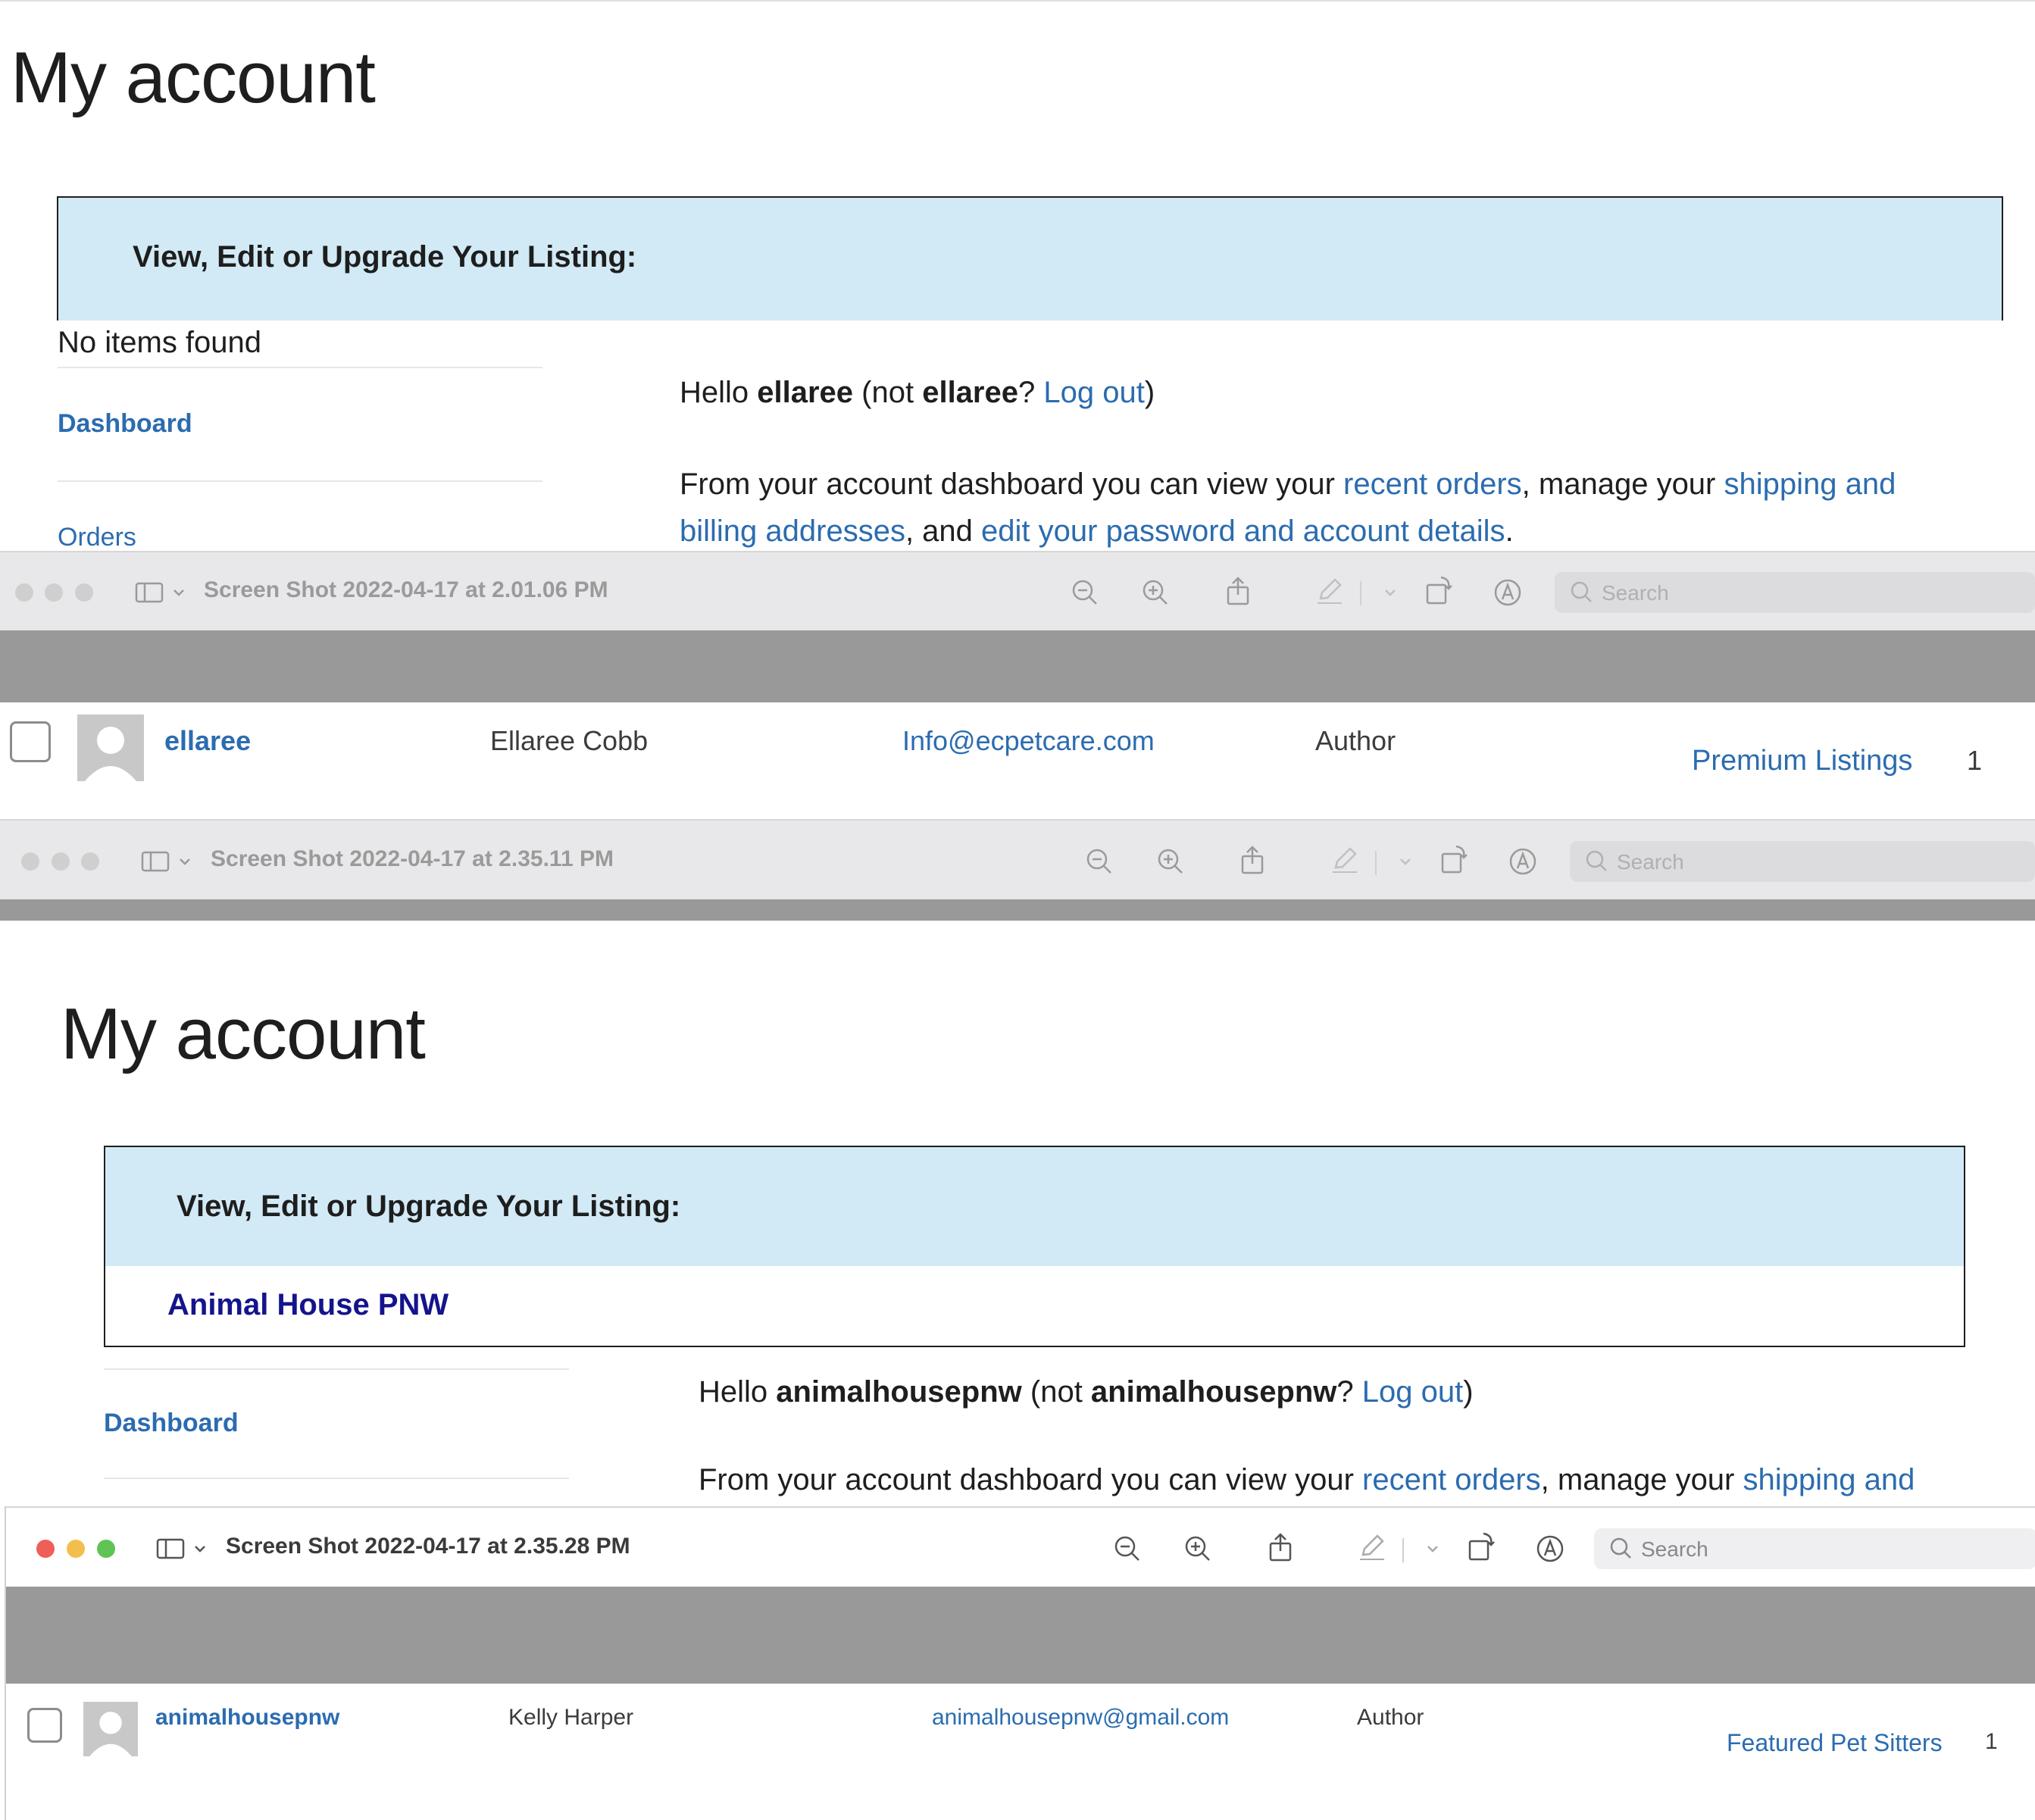 The height and width of the screenshot is (1820, 2035). What do you see at coordinates (247, 1718) in the screenshot?
I see `row-username-link: animalhousepnw` at bounding box center [247, 1718].